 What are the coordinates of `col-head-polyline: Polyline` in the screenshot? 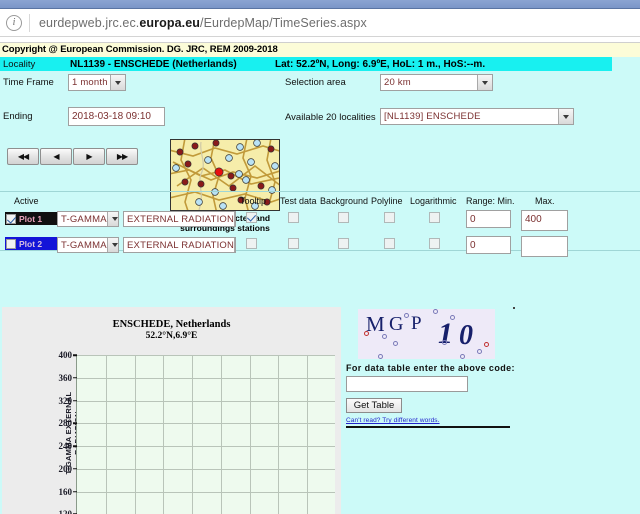 It's located at (387, 201).